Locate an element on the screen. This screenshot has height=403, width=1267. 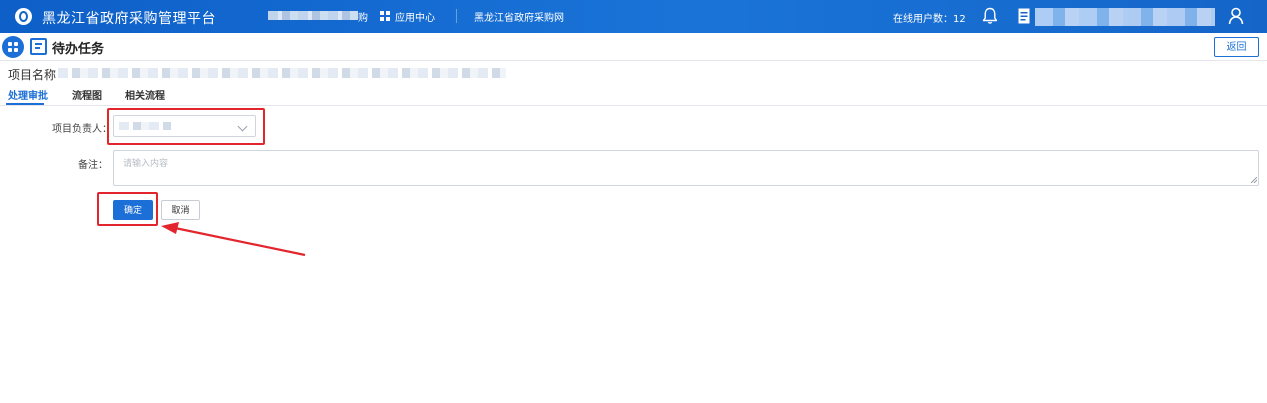
highlight-box-confirm is located at coordinates (127, 209).